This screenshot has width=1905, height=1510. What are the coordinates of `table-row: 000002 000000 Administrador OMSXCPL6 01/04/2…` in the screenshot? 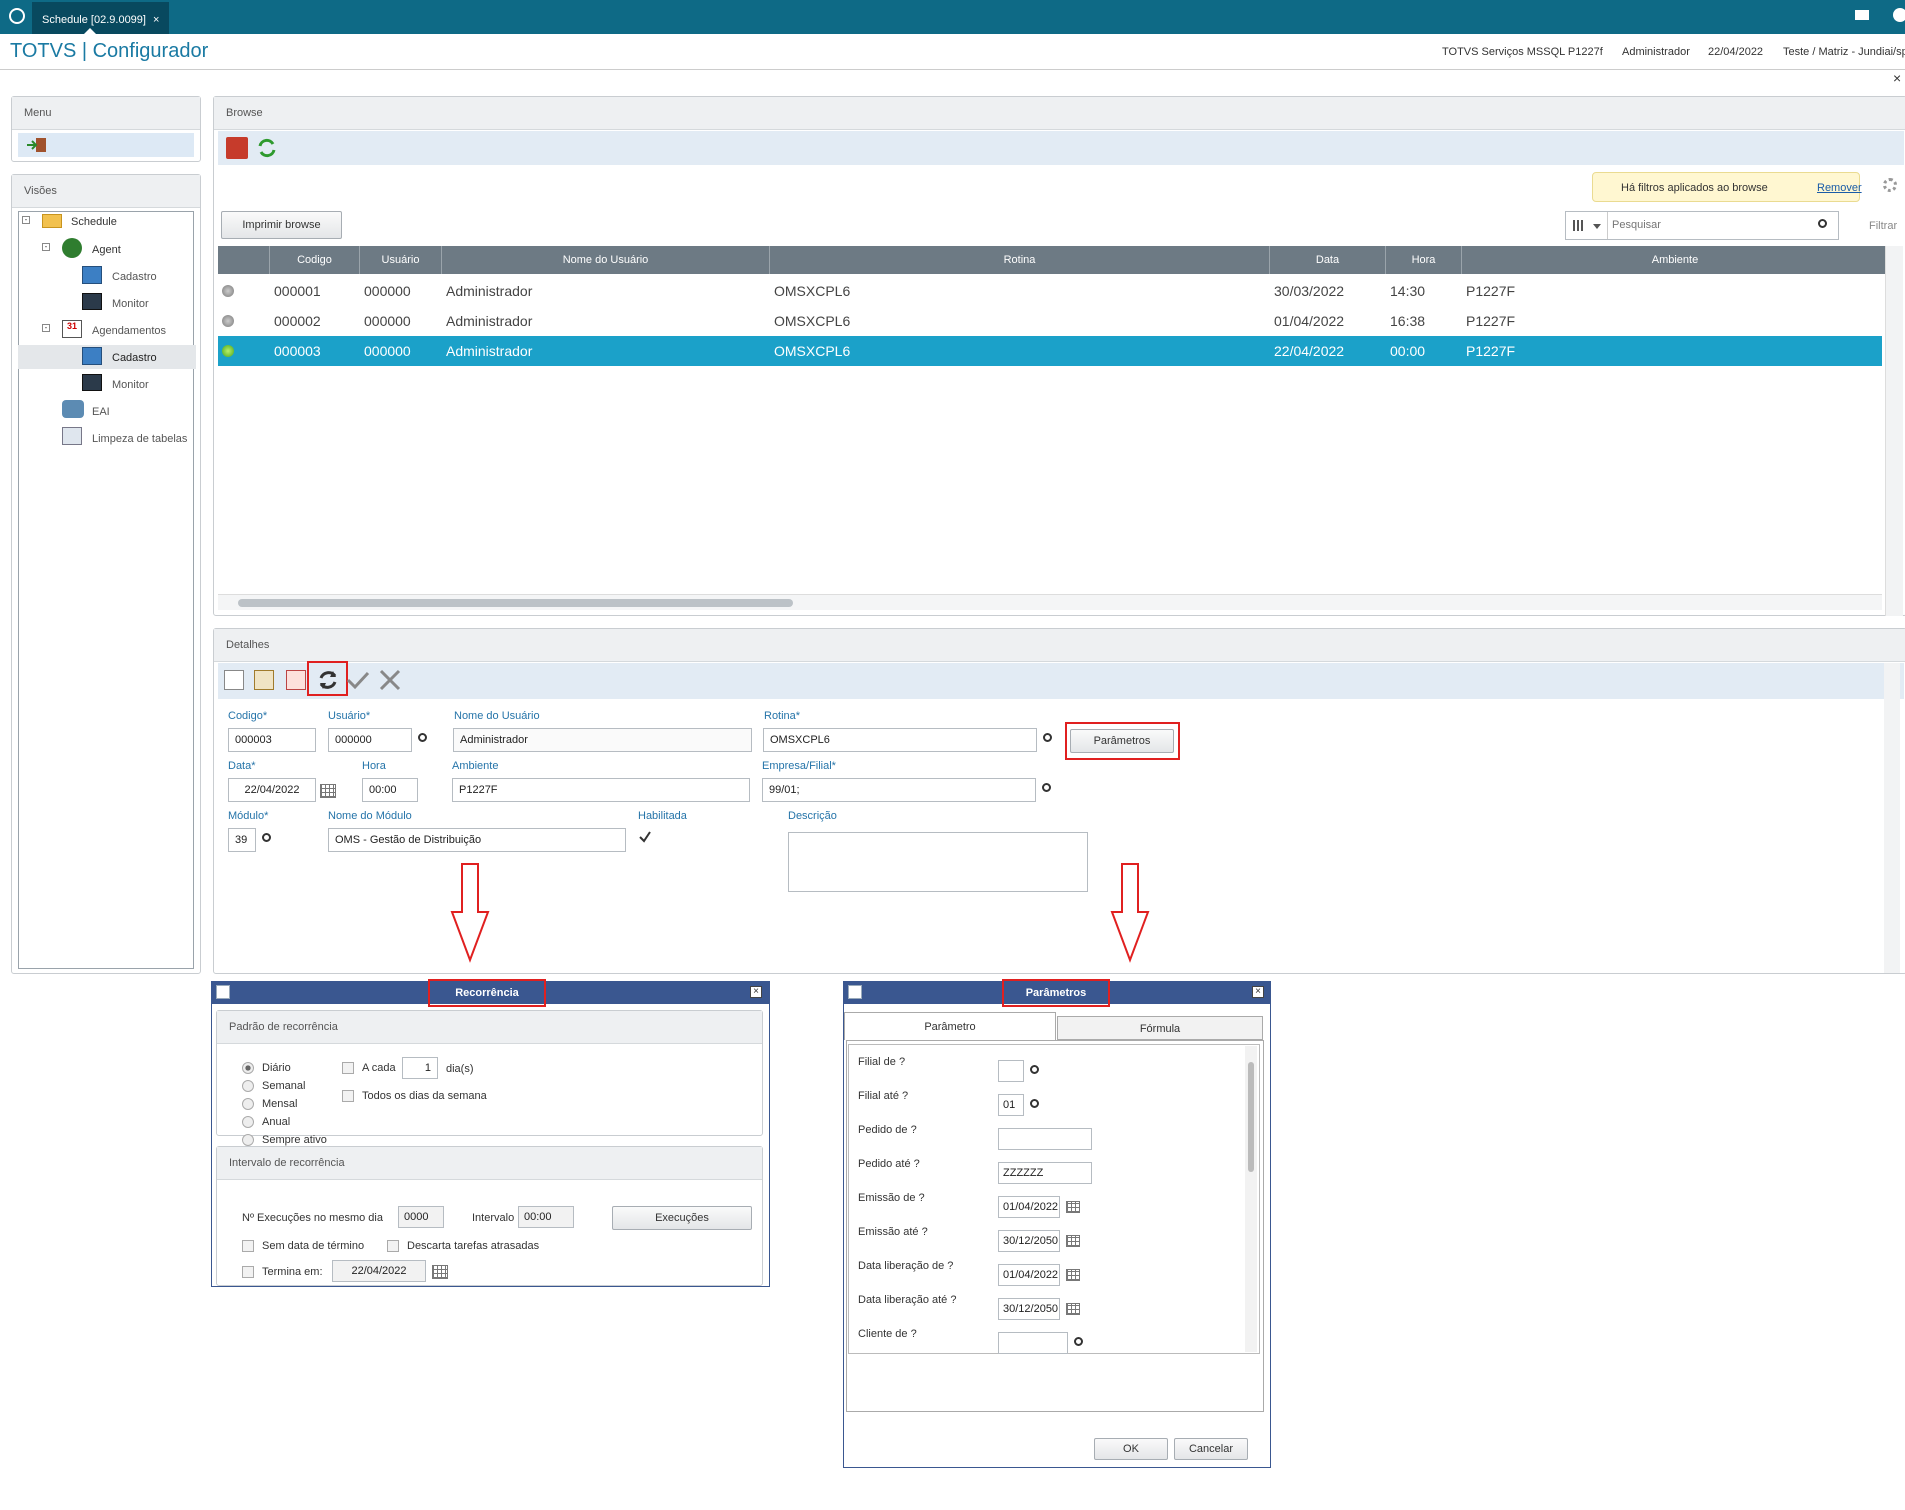 It's located at (1050, 321).